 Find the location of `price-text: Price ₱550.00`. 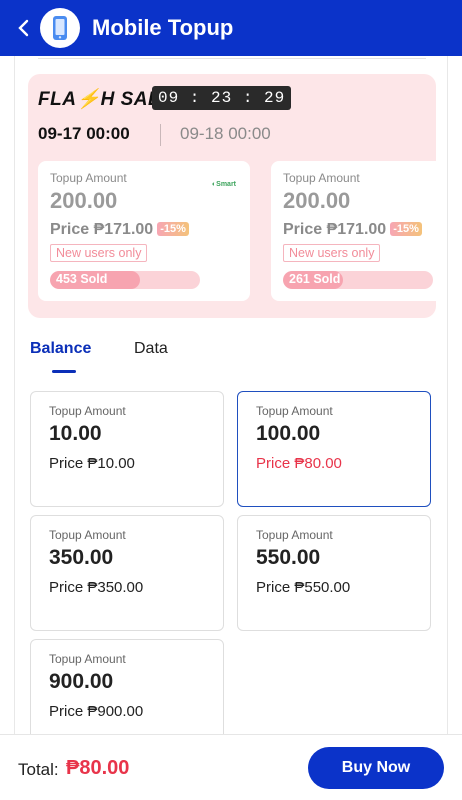

price-text: Price ₱550.00 is located at coordinates (303, 587).